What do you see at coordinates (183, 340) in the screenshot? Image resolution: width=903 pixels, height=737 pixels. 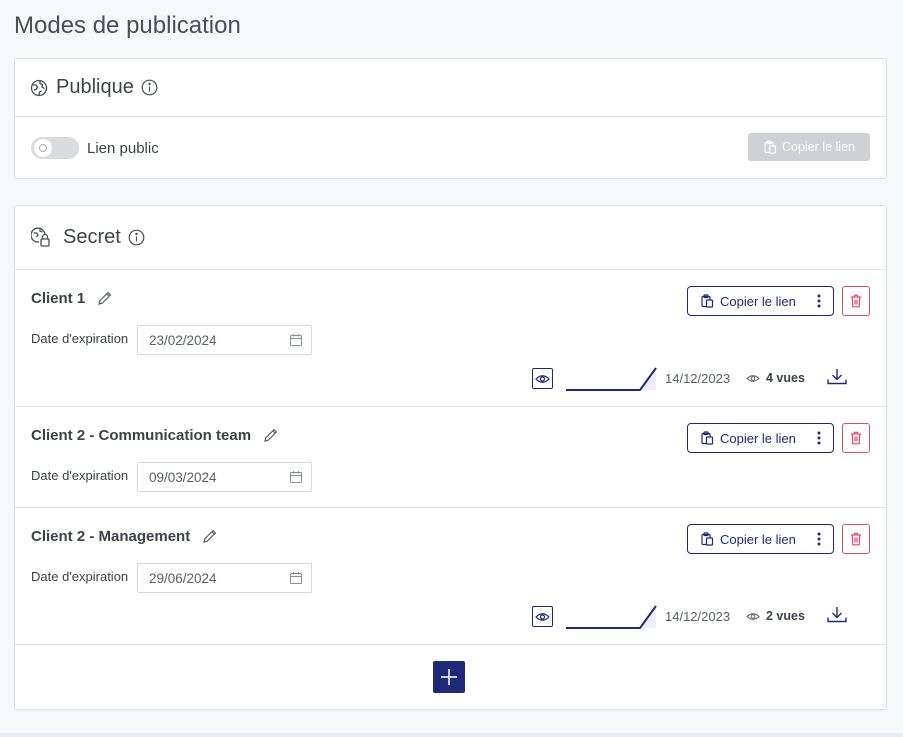 I see `expiration-date-value: 23/02/2024` at bounding box center [183, 340].